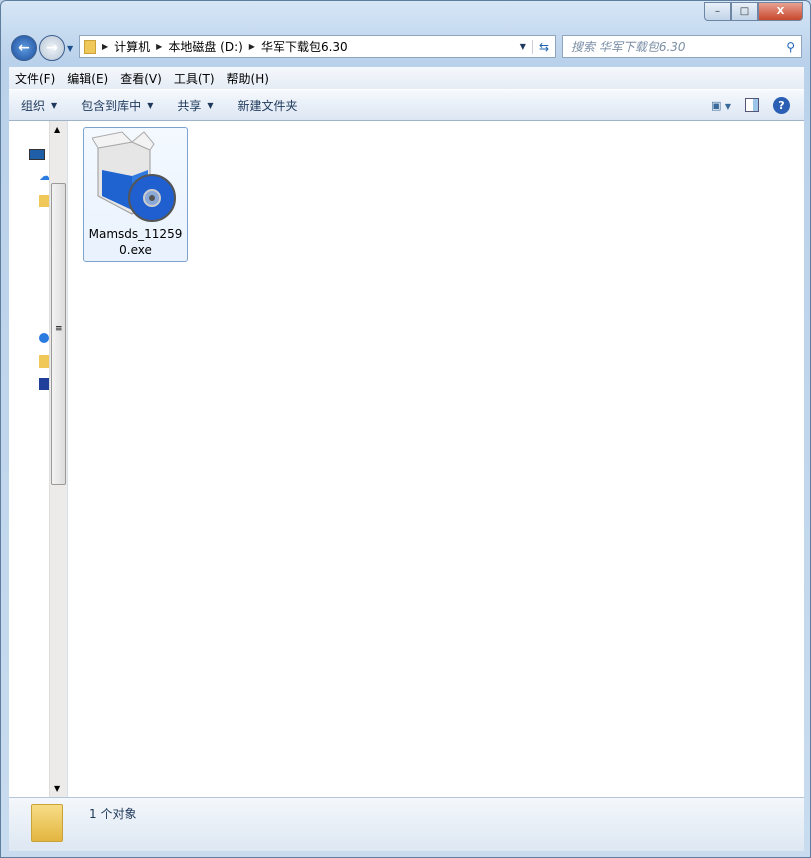 Image resolution: width=811 pixels, height=858 pixels. I want to click on computer-icon, so click(44, 384).